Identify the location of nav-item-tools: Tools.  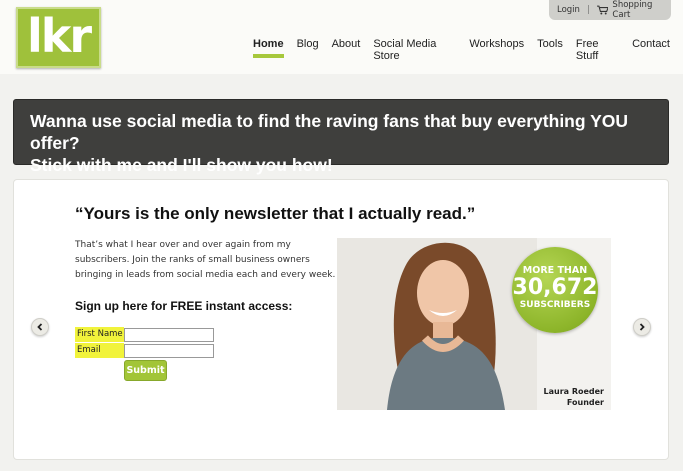
(550, 48).